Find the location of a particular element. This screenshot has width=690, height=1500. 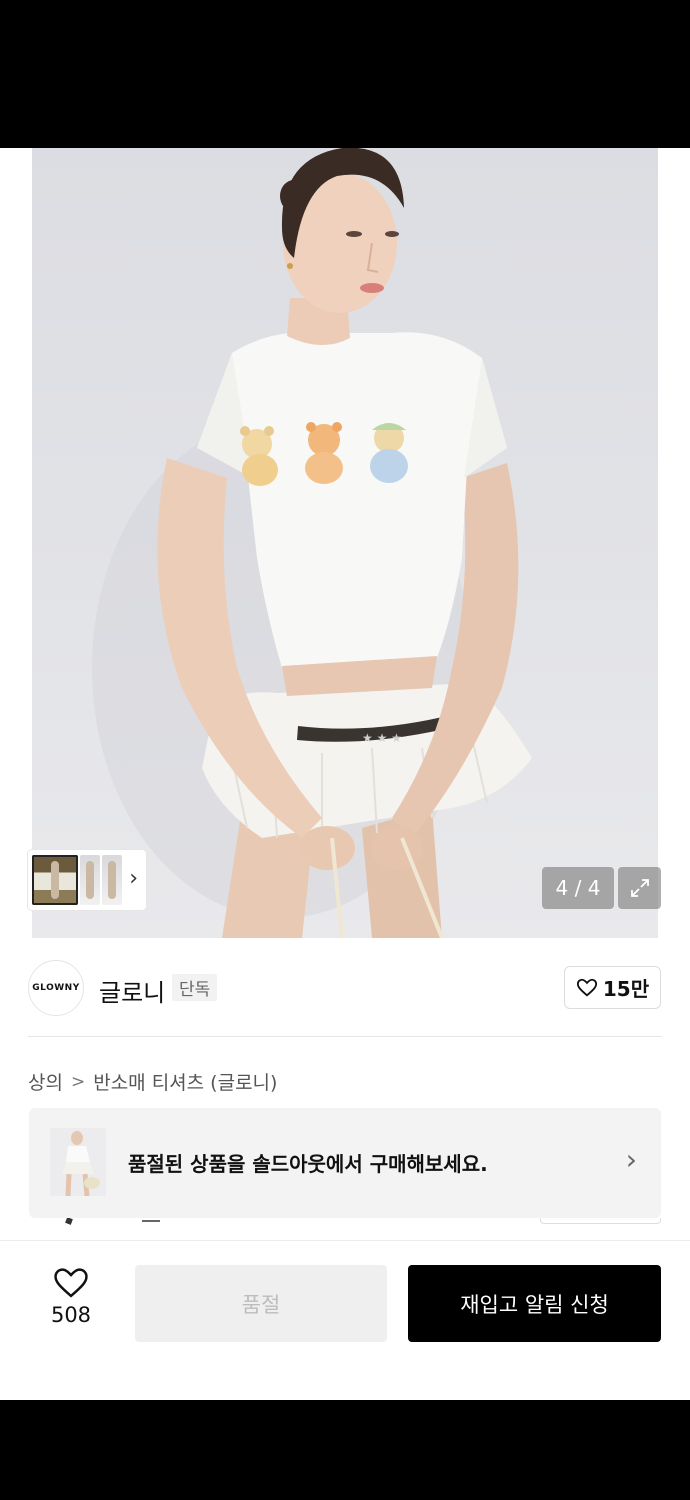

soldout-banner: 품절된 상품을 솔드아웃에서 구매해보세요. › is located at coordinates (345, 1163).